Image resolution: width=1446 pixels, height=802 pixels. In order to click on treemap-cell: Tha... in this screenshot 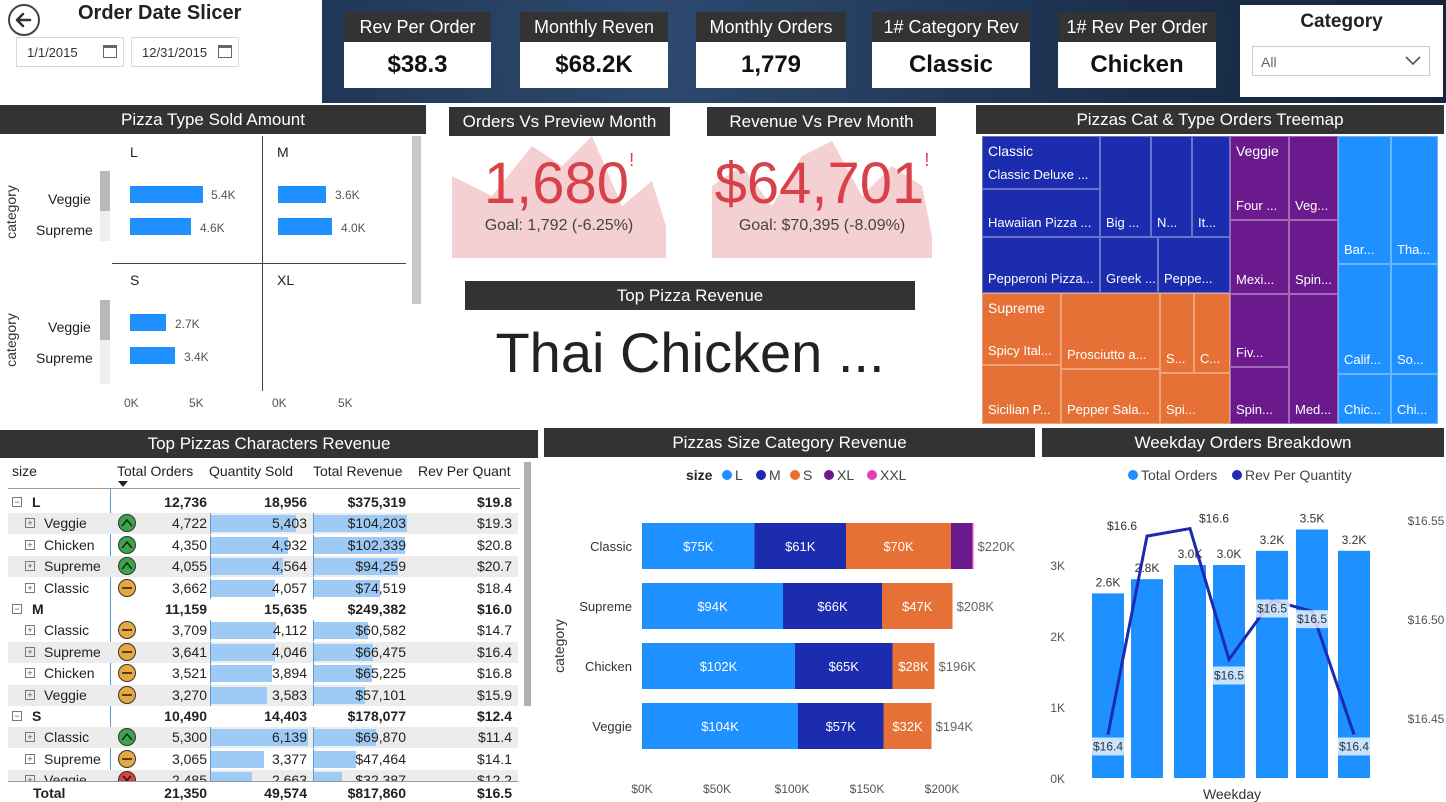, I will do `click(1414, 200)`.